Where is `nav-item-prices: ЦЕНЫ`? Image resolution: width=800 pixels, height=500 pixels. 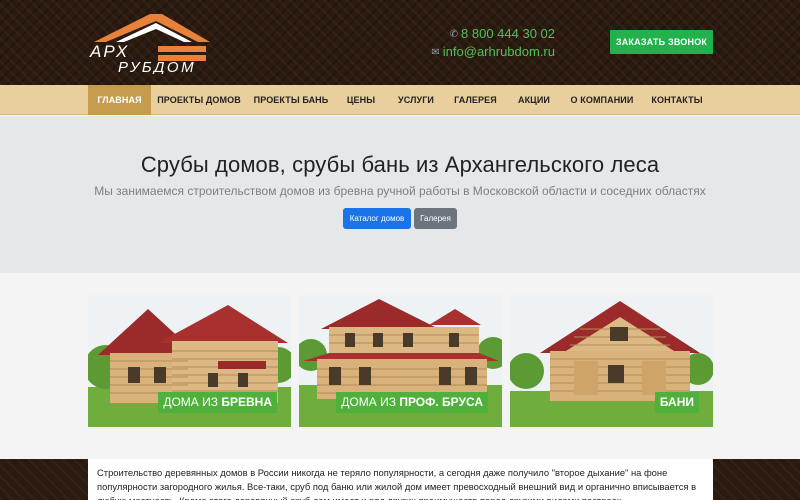 nav-item-prices: ЦЕНЫ is located at coordinates (361, 100).